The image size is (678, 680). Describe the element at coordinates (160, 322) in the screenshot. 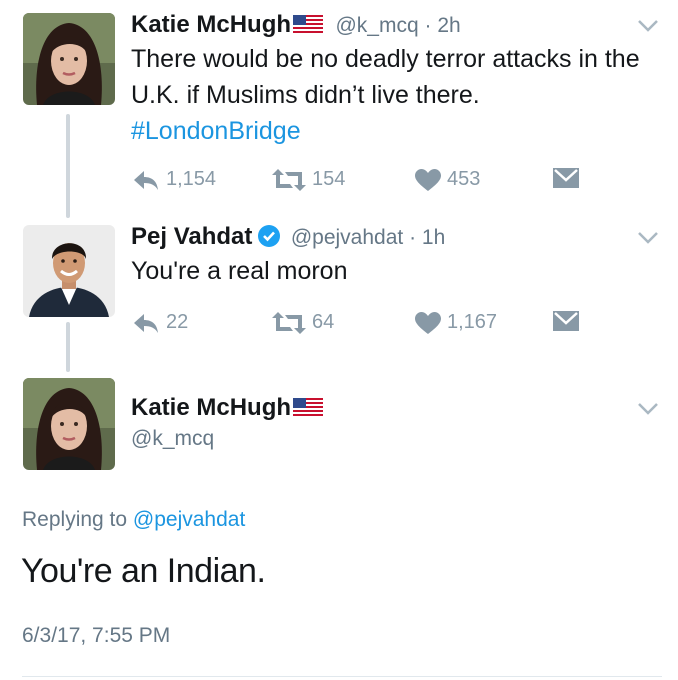

I see `tweet-2-reply-button: 22` at that location.